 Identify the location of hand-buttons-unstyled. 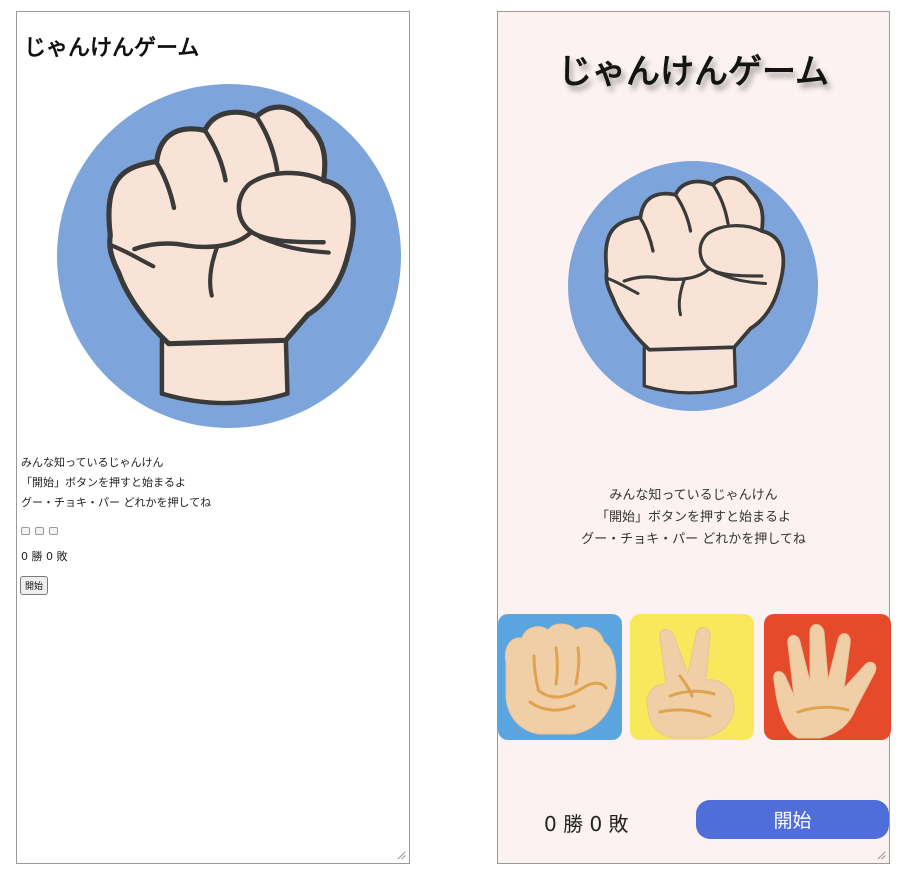
(39, 531).